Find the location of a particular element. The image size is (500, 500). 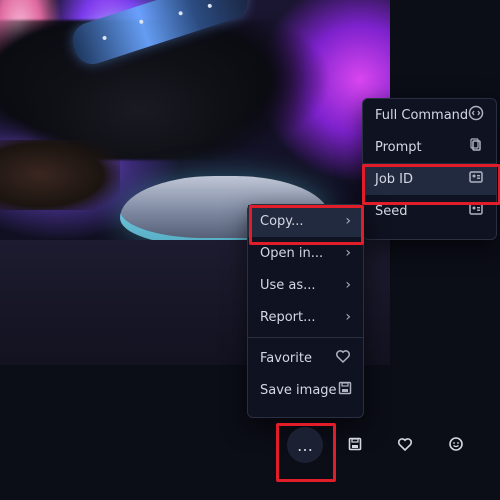

menu-divider is located at coordinates (305, 337).